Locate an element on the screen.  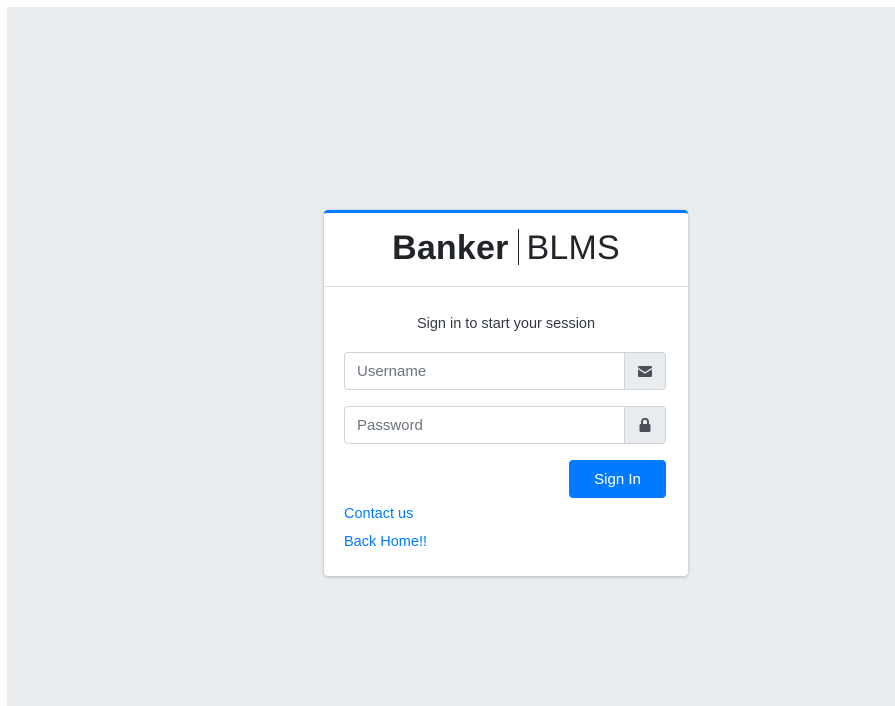
username-input is located at coordinates (484, 371).